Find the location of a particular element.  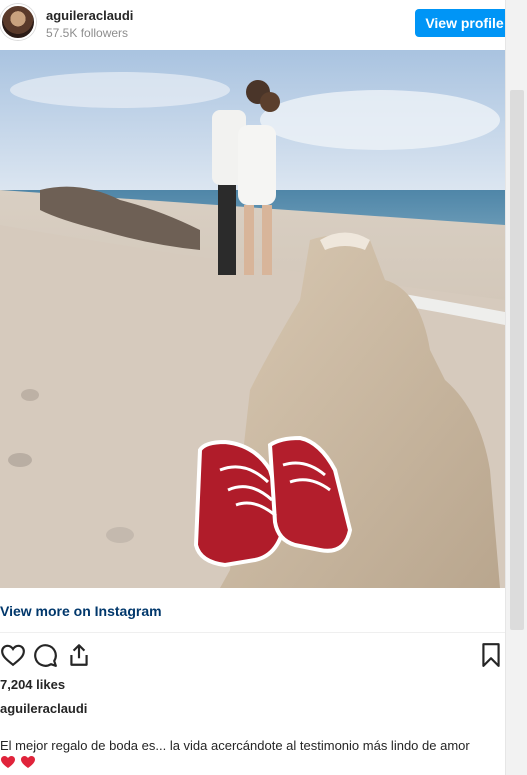

red-hearts-emoji is located at coordinates (18, 762).